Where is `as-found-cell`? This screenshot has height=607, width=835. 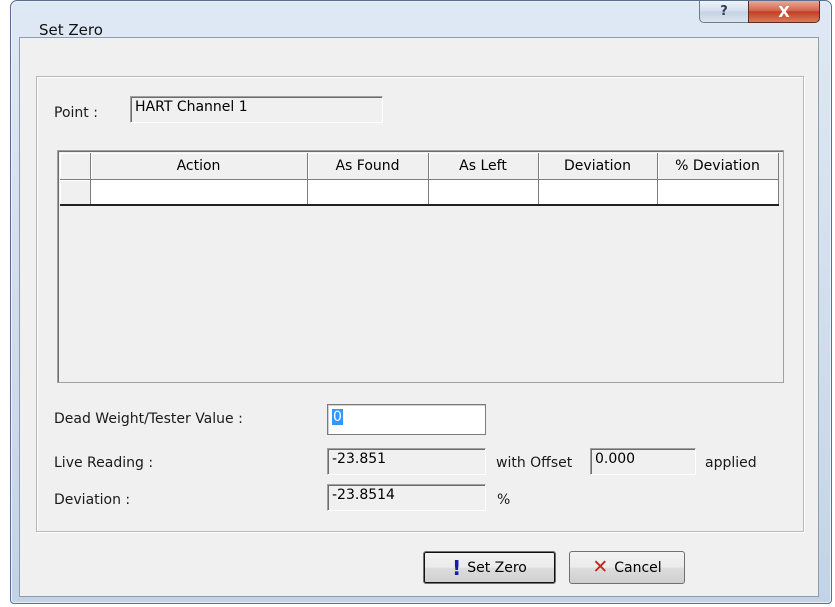 as-found-cell is located at coordinates (368, 192).